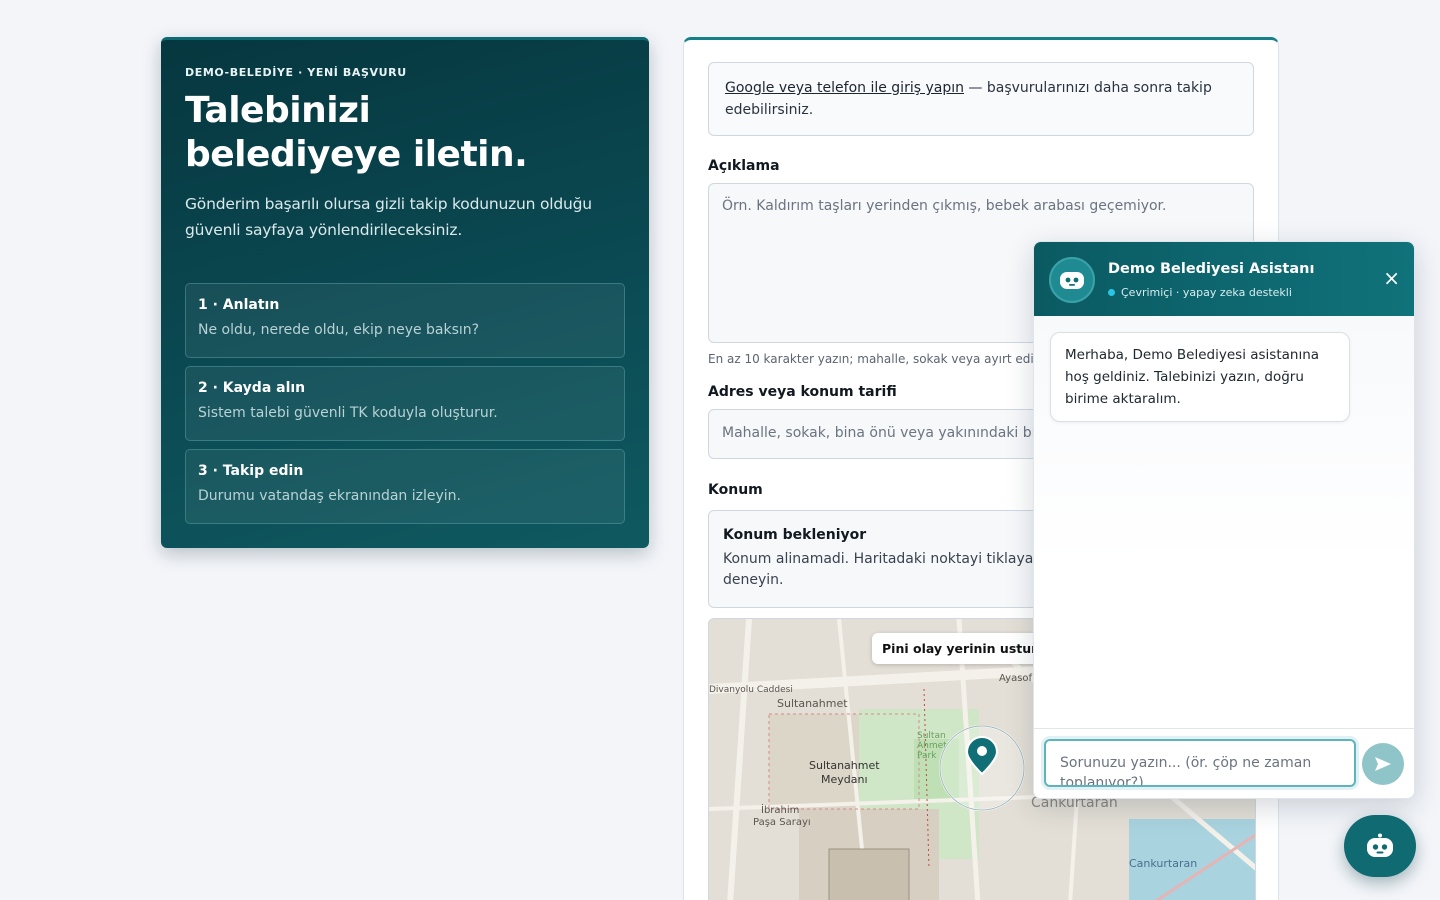 The height and width of the screenshot is (900, 1440). What do you see at coordinates (782, 822) in the screenshot?
I see `map-label-ibrahim-2: Paşa Sarayı` at bounding box center [782, 822].